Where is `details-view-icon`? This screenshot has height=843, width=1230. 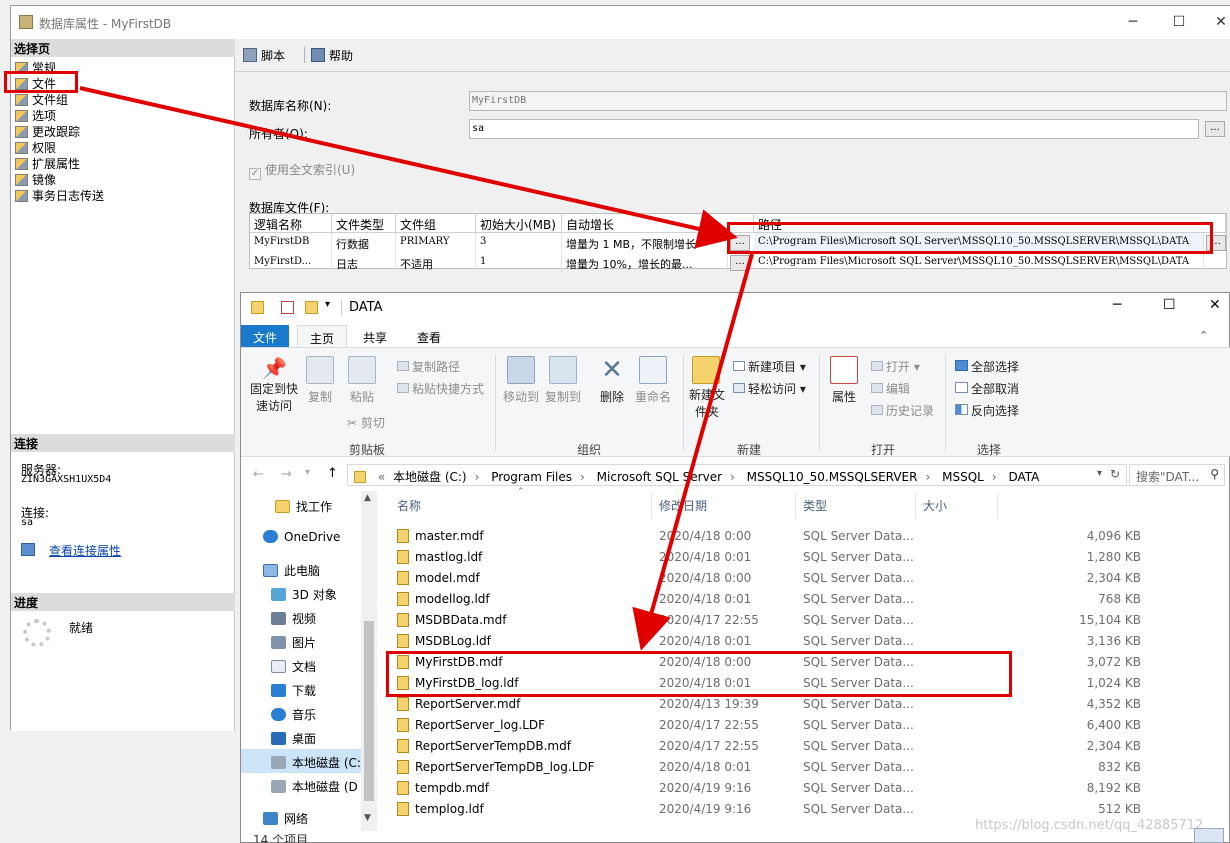
details-view-icon is located at coordinates (1209, 835).